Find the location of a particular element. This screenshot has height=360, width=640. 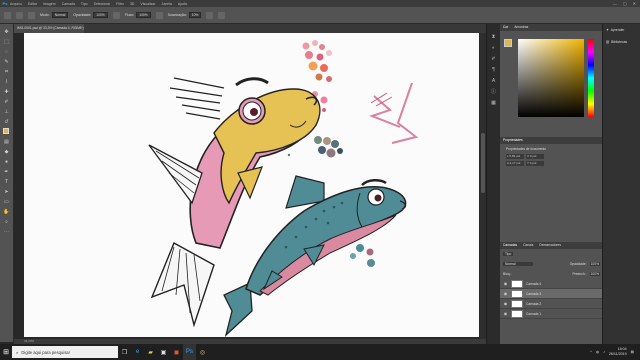

zoom-level: 33,33% is located at coordinates (29, 341).